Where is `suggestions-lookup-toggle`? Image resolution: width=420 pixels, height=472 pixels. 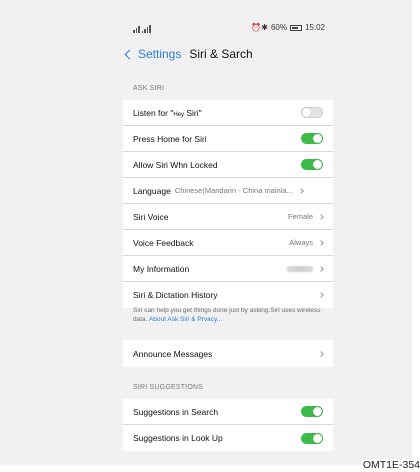
suggestions-lookup-toggle is located at coordinates (312, 438).